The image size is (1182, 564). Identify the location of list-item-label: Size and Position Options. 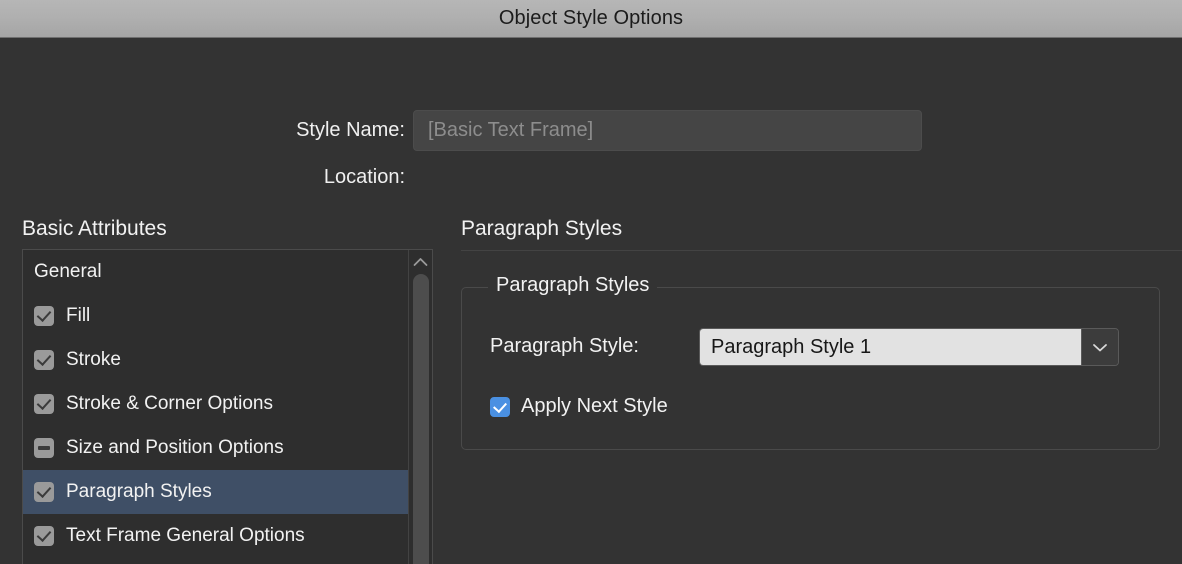
(175, 447).